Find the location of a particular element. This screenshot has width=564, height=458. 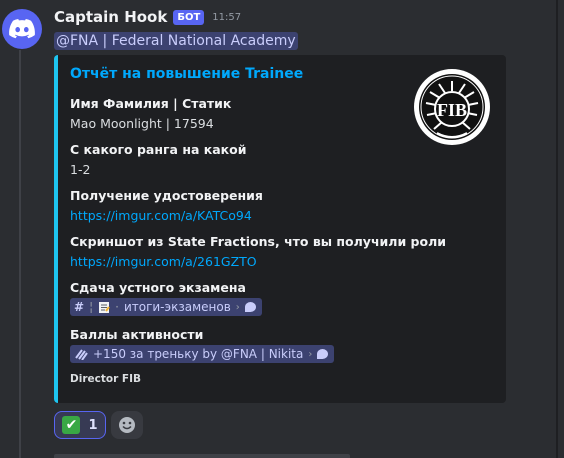

bot-avatar is located at coordinates (22, 29).